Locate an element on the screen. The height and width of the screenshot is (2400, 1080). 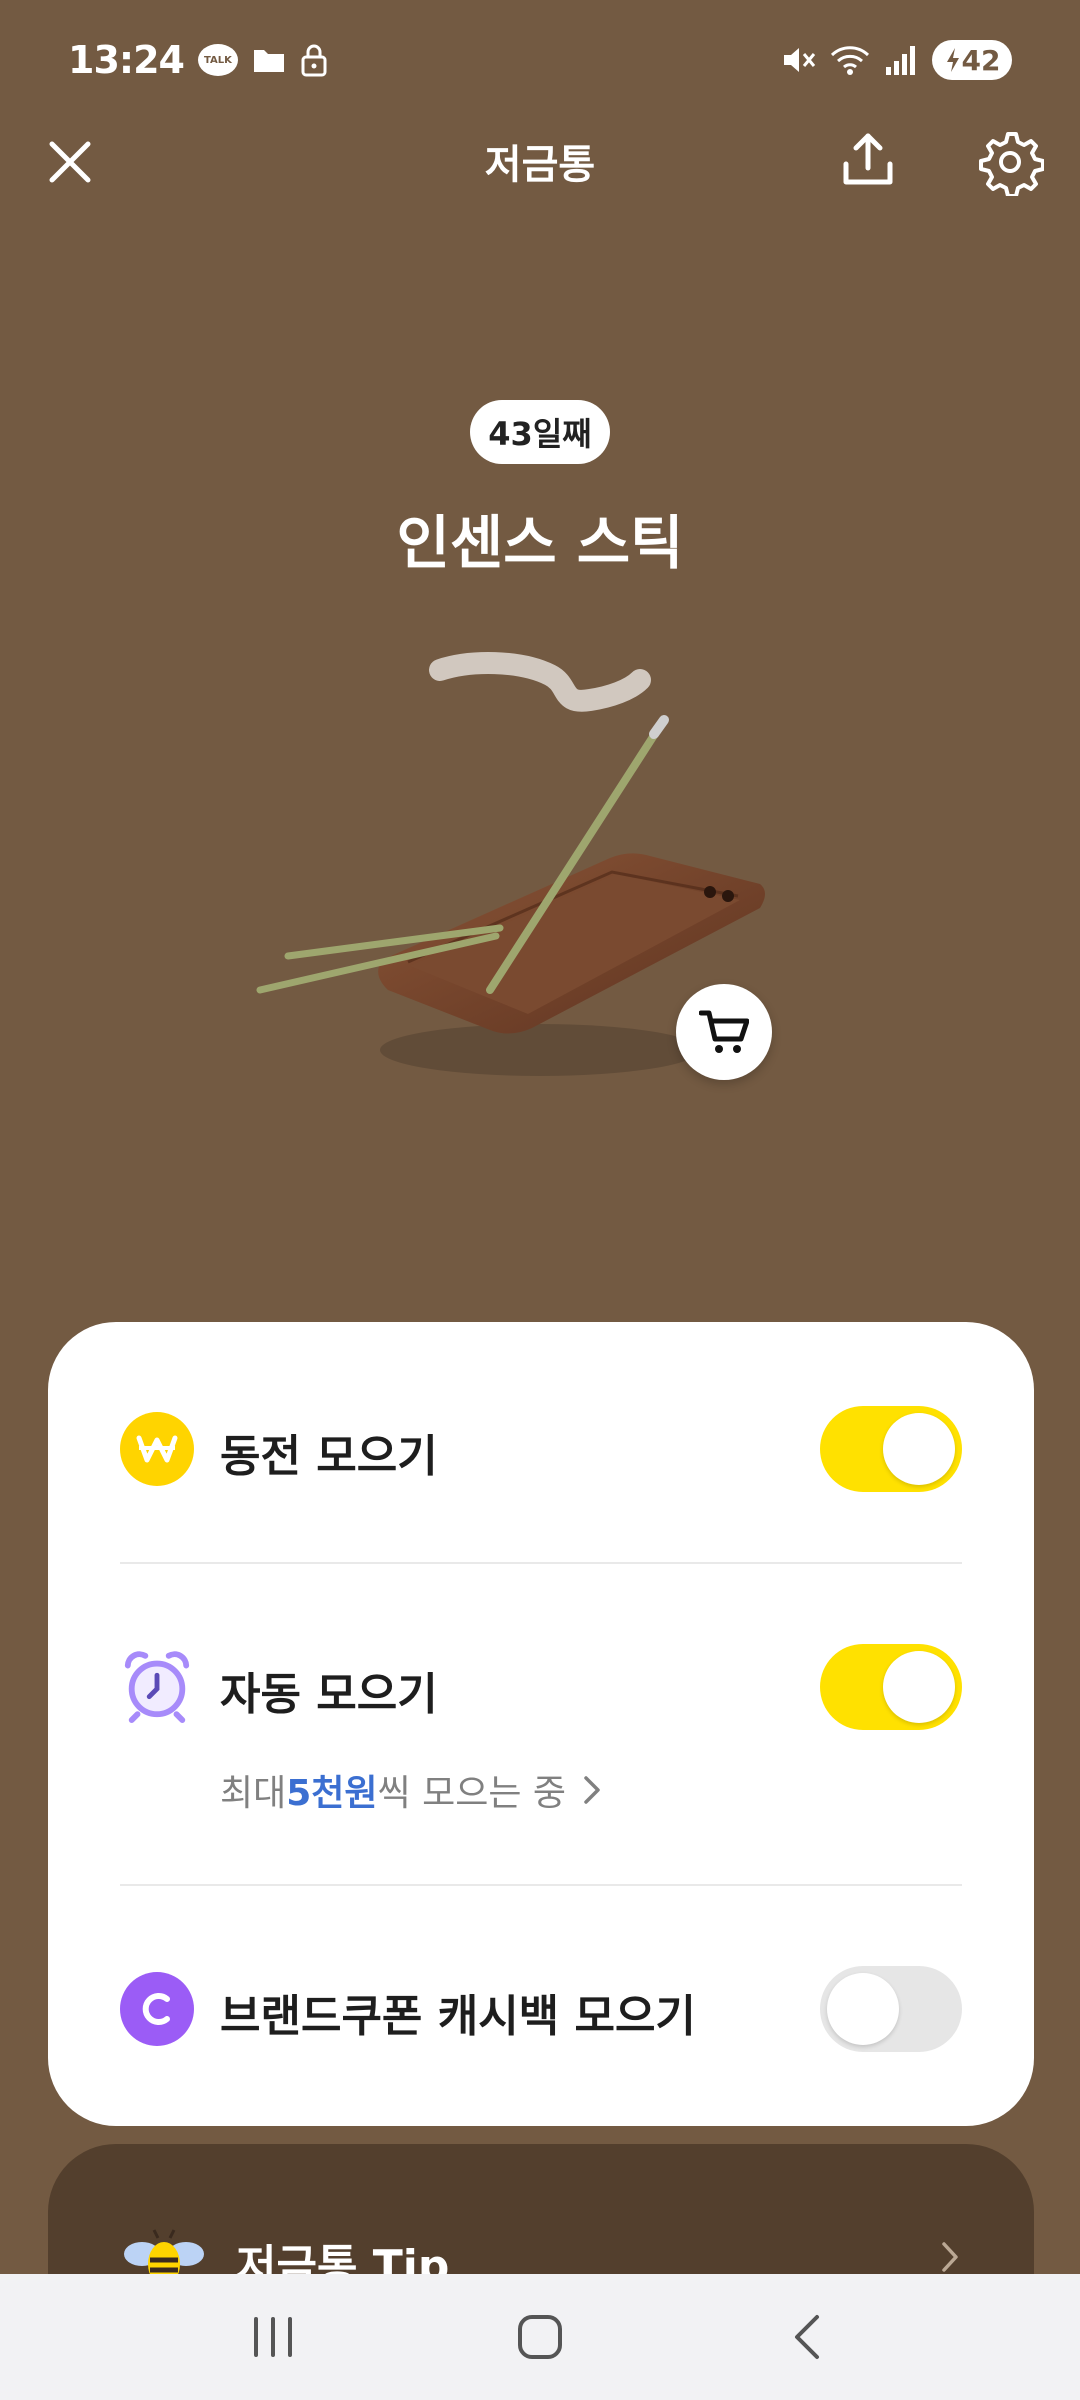
signal-icon is located at coordinates (901, 60).